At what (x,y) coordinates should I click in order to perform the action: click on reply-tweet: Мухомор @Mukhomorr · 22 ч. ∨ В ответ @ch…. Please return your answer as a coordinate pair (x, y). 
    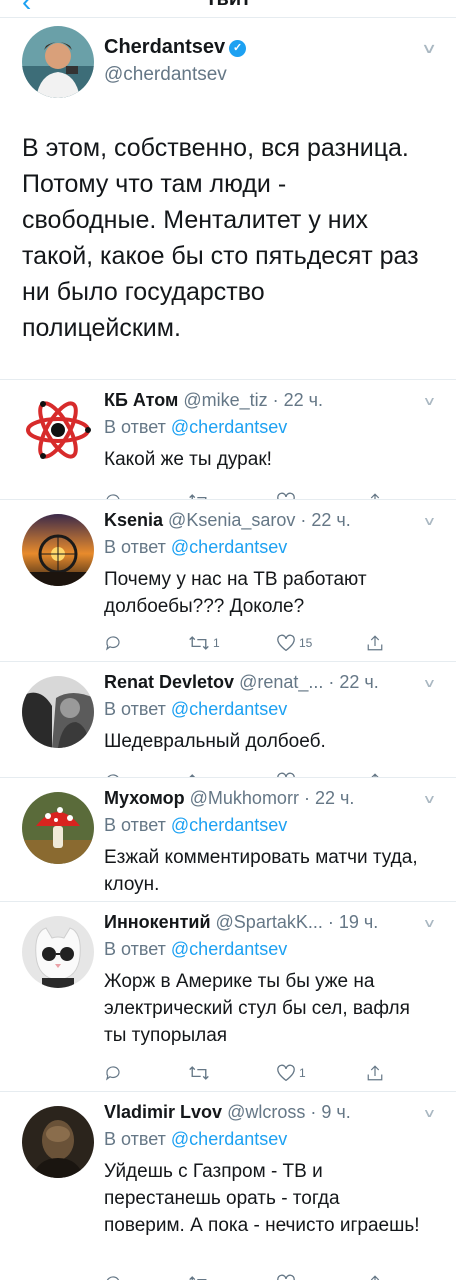
    Looking at the image, I should click on (228, 840).